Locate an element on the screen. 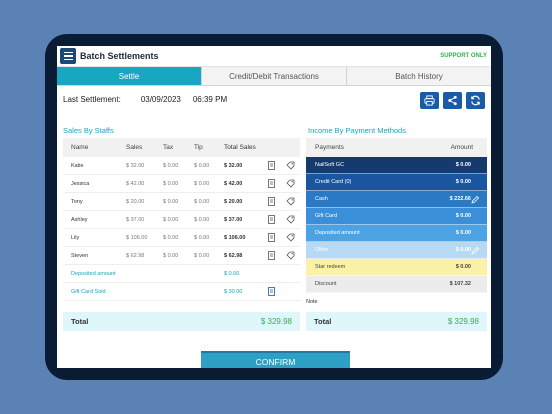 The height and width of the screenshot is (414, 552). col-sales: Sales is located at coordinates (134, 147).